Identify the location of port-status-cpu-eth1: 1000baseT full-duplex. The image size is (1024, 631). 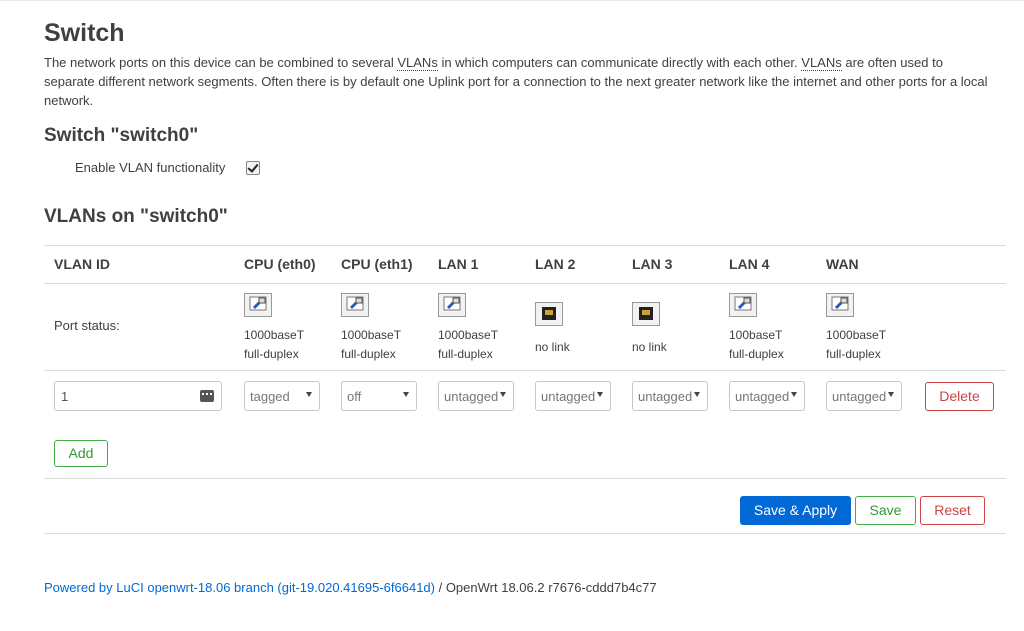
(371, 328).